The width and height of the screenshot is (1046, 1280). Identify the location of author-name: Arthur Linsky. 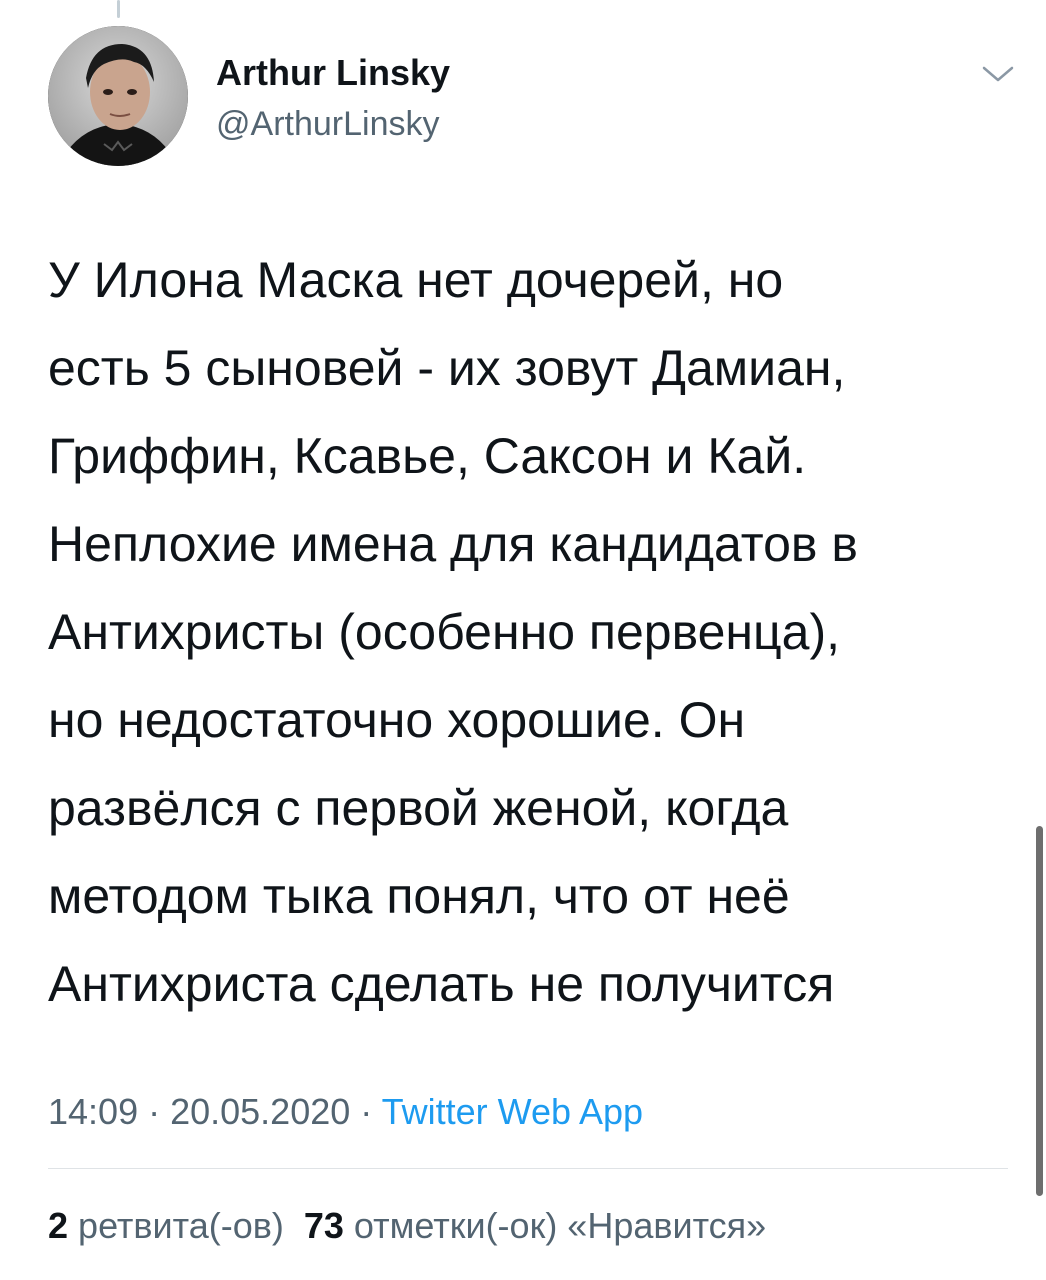
(333, 73).